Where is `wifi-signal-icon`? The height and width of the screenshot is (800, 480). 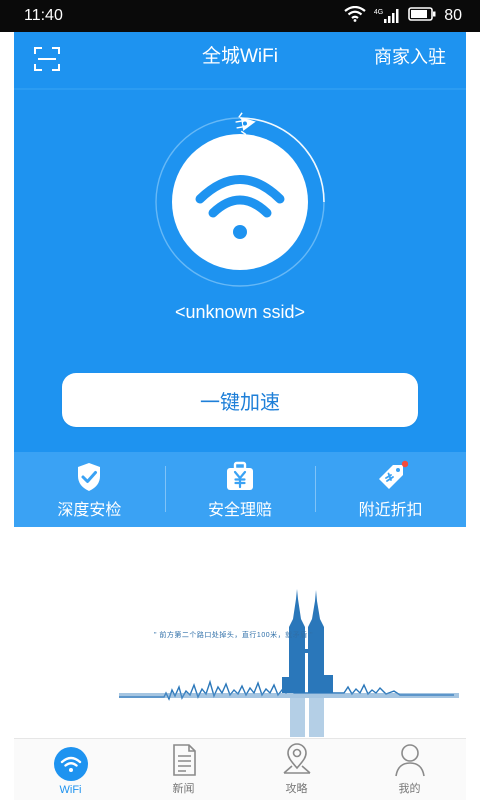 wifi-signal-icon is located at coordinates (355, 16).